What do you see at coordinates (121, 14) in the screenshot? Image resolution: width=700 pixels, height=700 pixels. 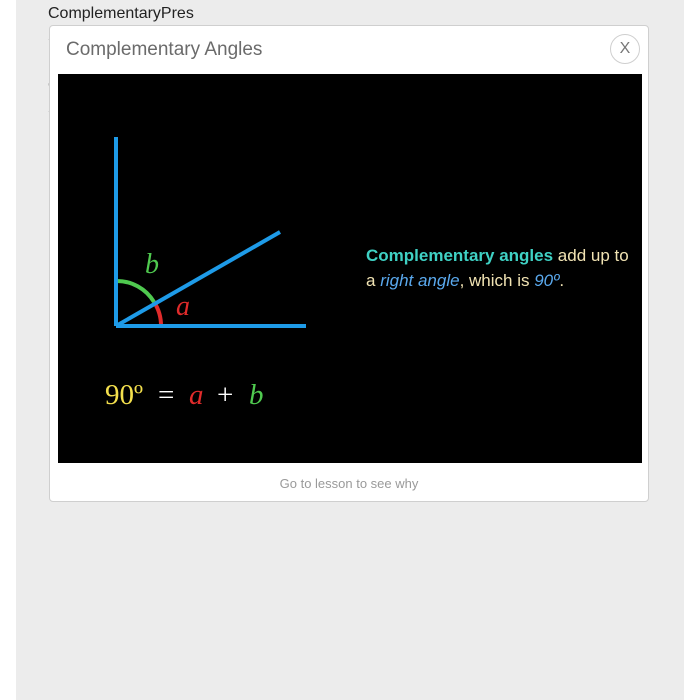 I see `list-item: ComplementaryPres` at bounding box center [121, 14].